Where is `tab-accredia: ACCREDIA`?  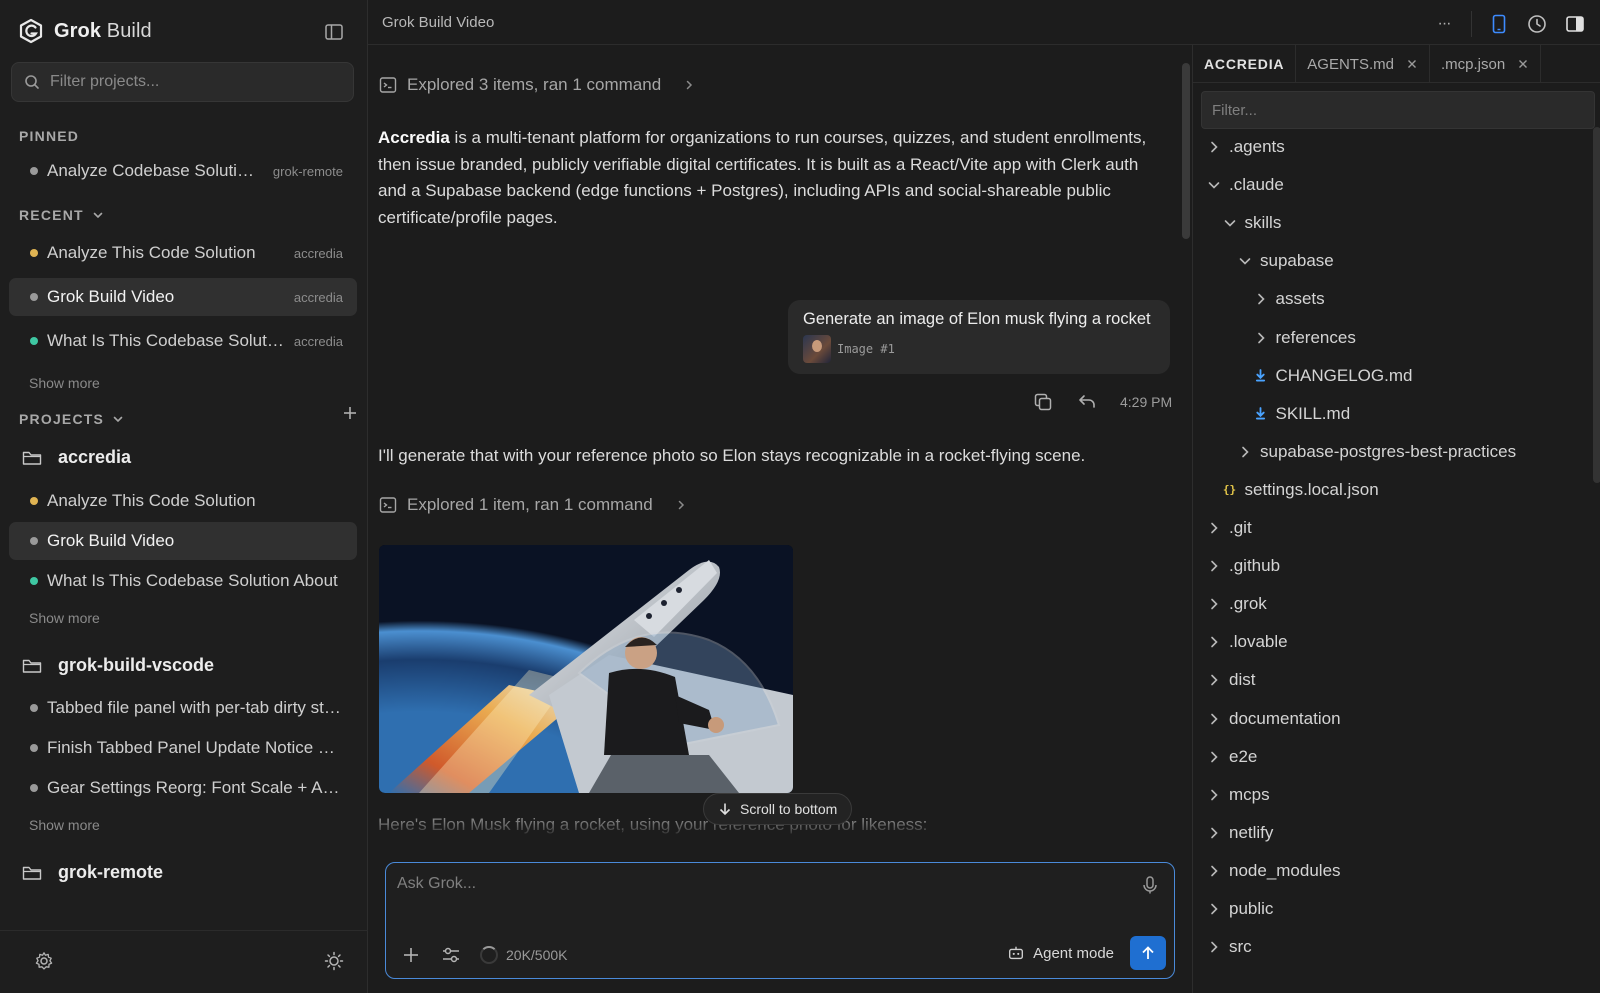 tab-accredia: ACCREDIA is located at coordinates (1245, 64).